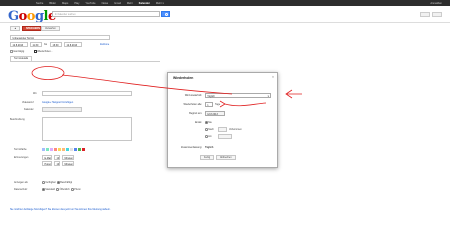 Image resolution: width=450 pixels, height=248 pixels. What do you see at coordinates (268, 96) in the screenshot?
I see `chevron-down-icon: ▾` at bounding box center [268, 96].